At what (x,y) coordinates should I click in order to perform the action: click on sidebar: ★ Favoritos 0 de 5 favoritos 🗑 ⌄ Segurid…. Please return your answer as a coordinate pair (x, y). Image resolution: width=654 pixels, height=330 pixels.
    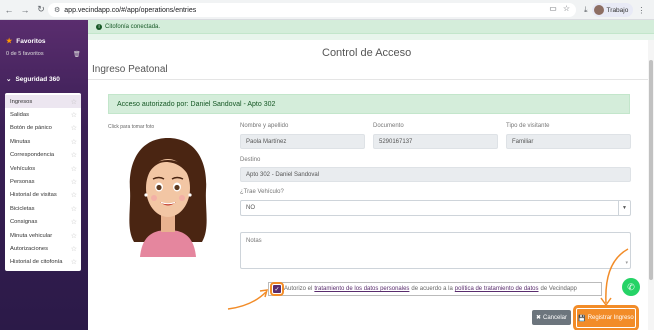
    Looking at the image, I should click on (44, 175).